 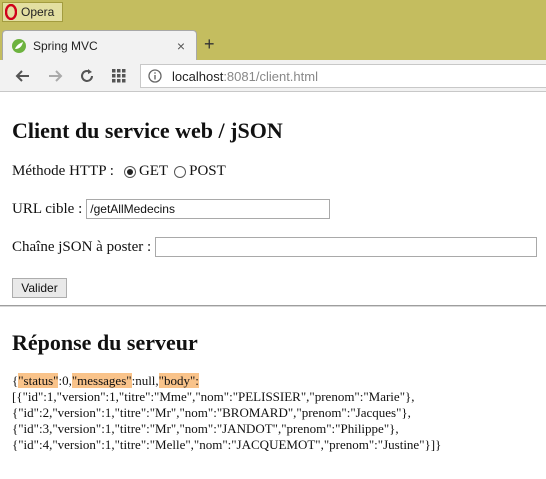 I want to click on grid-icon, so click(x=119, y=76).